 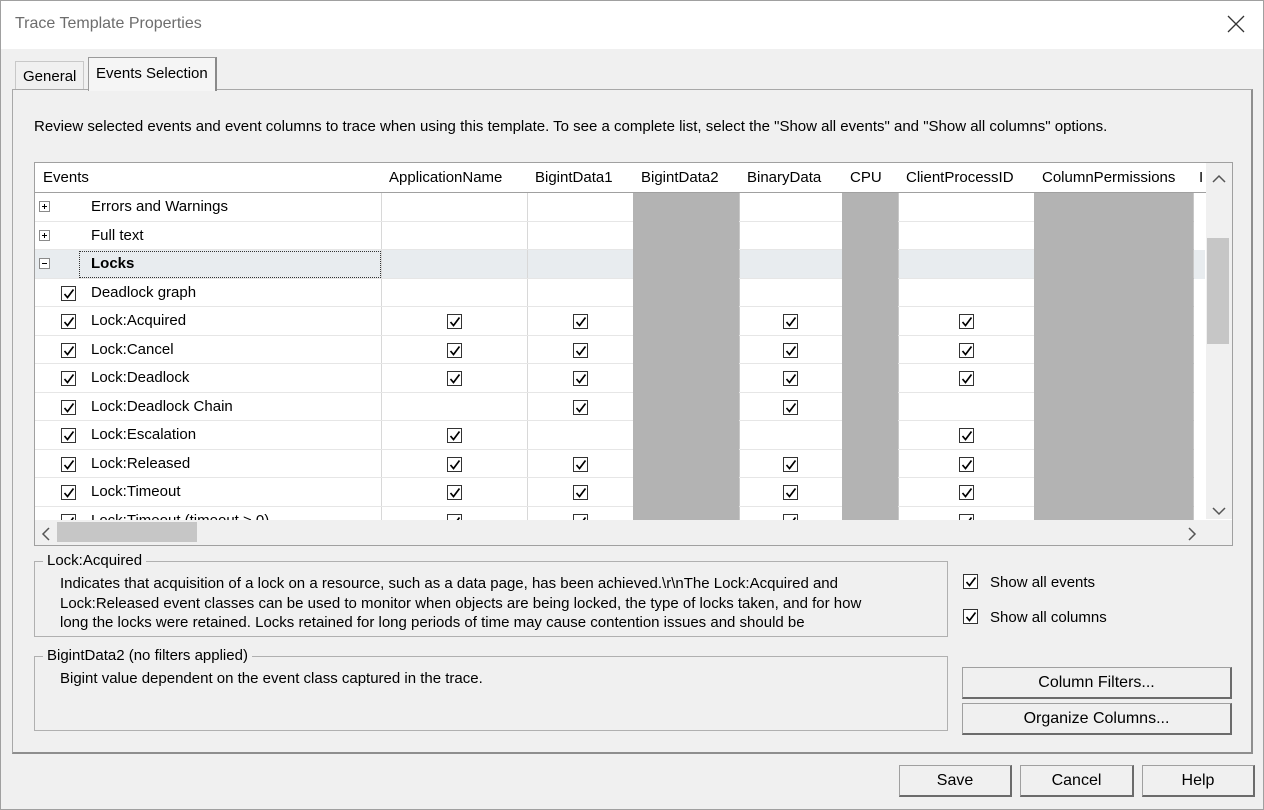 I want to click on column-header-columnpermissions: ColumnPermissions, so click(x=1114, y=178).